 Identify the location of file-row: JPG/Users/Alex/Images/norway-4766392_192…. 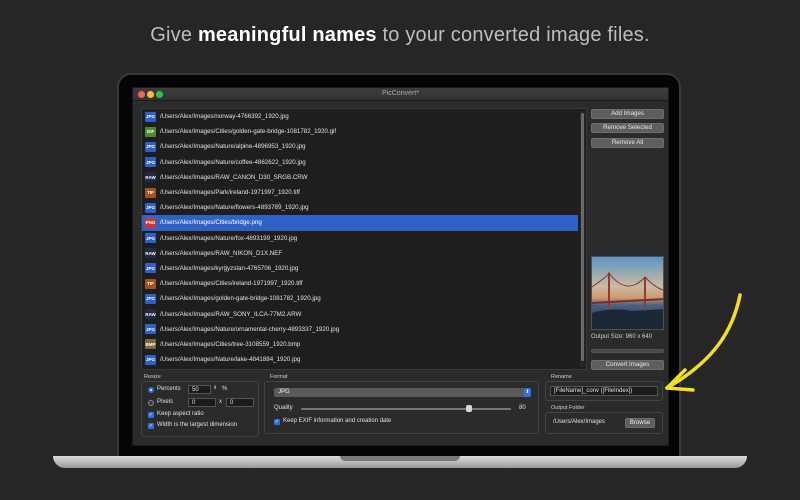
(360, 116).